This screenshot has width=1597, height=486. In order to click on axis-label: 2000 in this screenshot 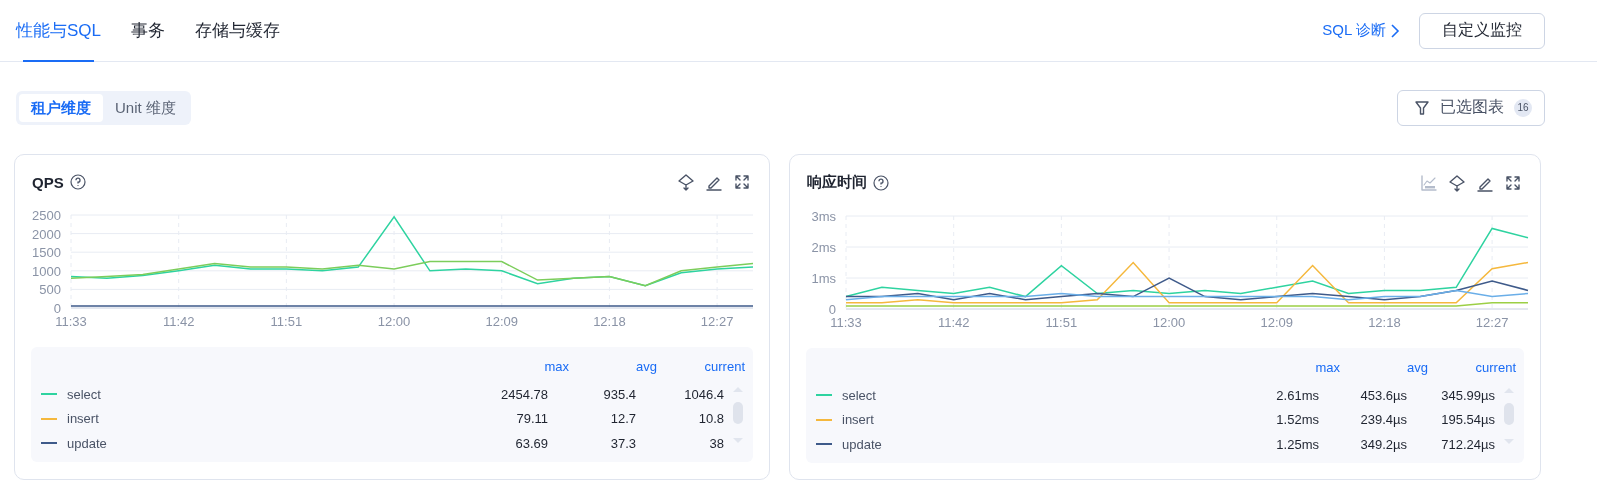, I will do `click(46, 234)`.